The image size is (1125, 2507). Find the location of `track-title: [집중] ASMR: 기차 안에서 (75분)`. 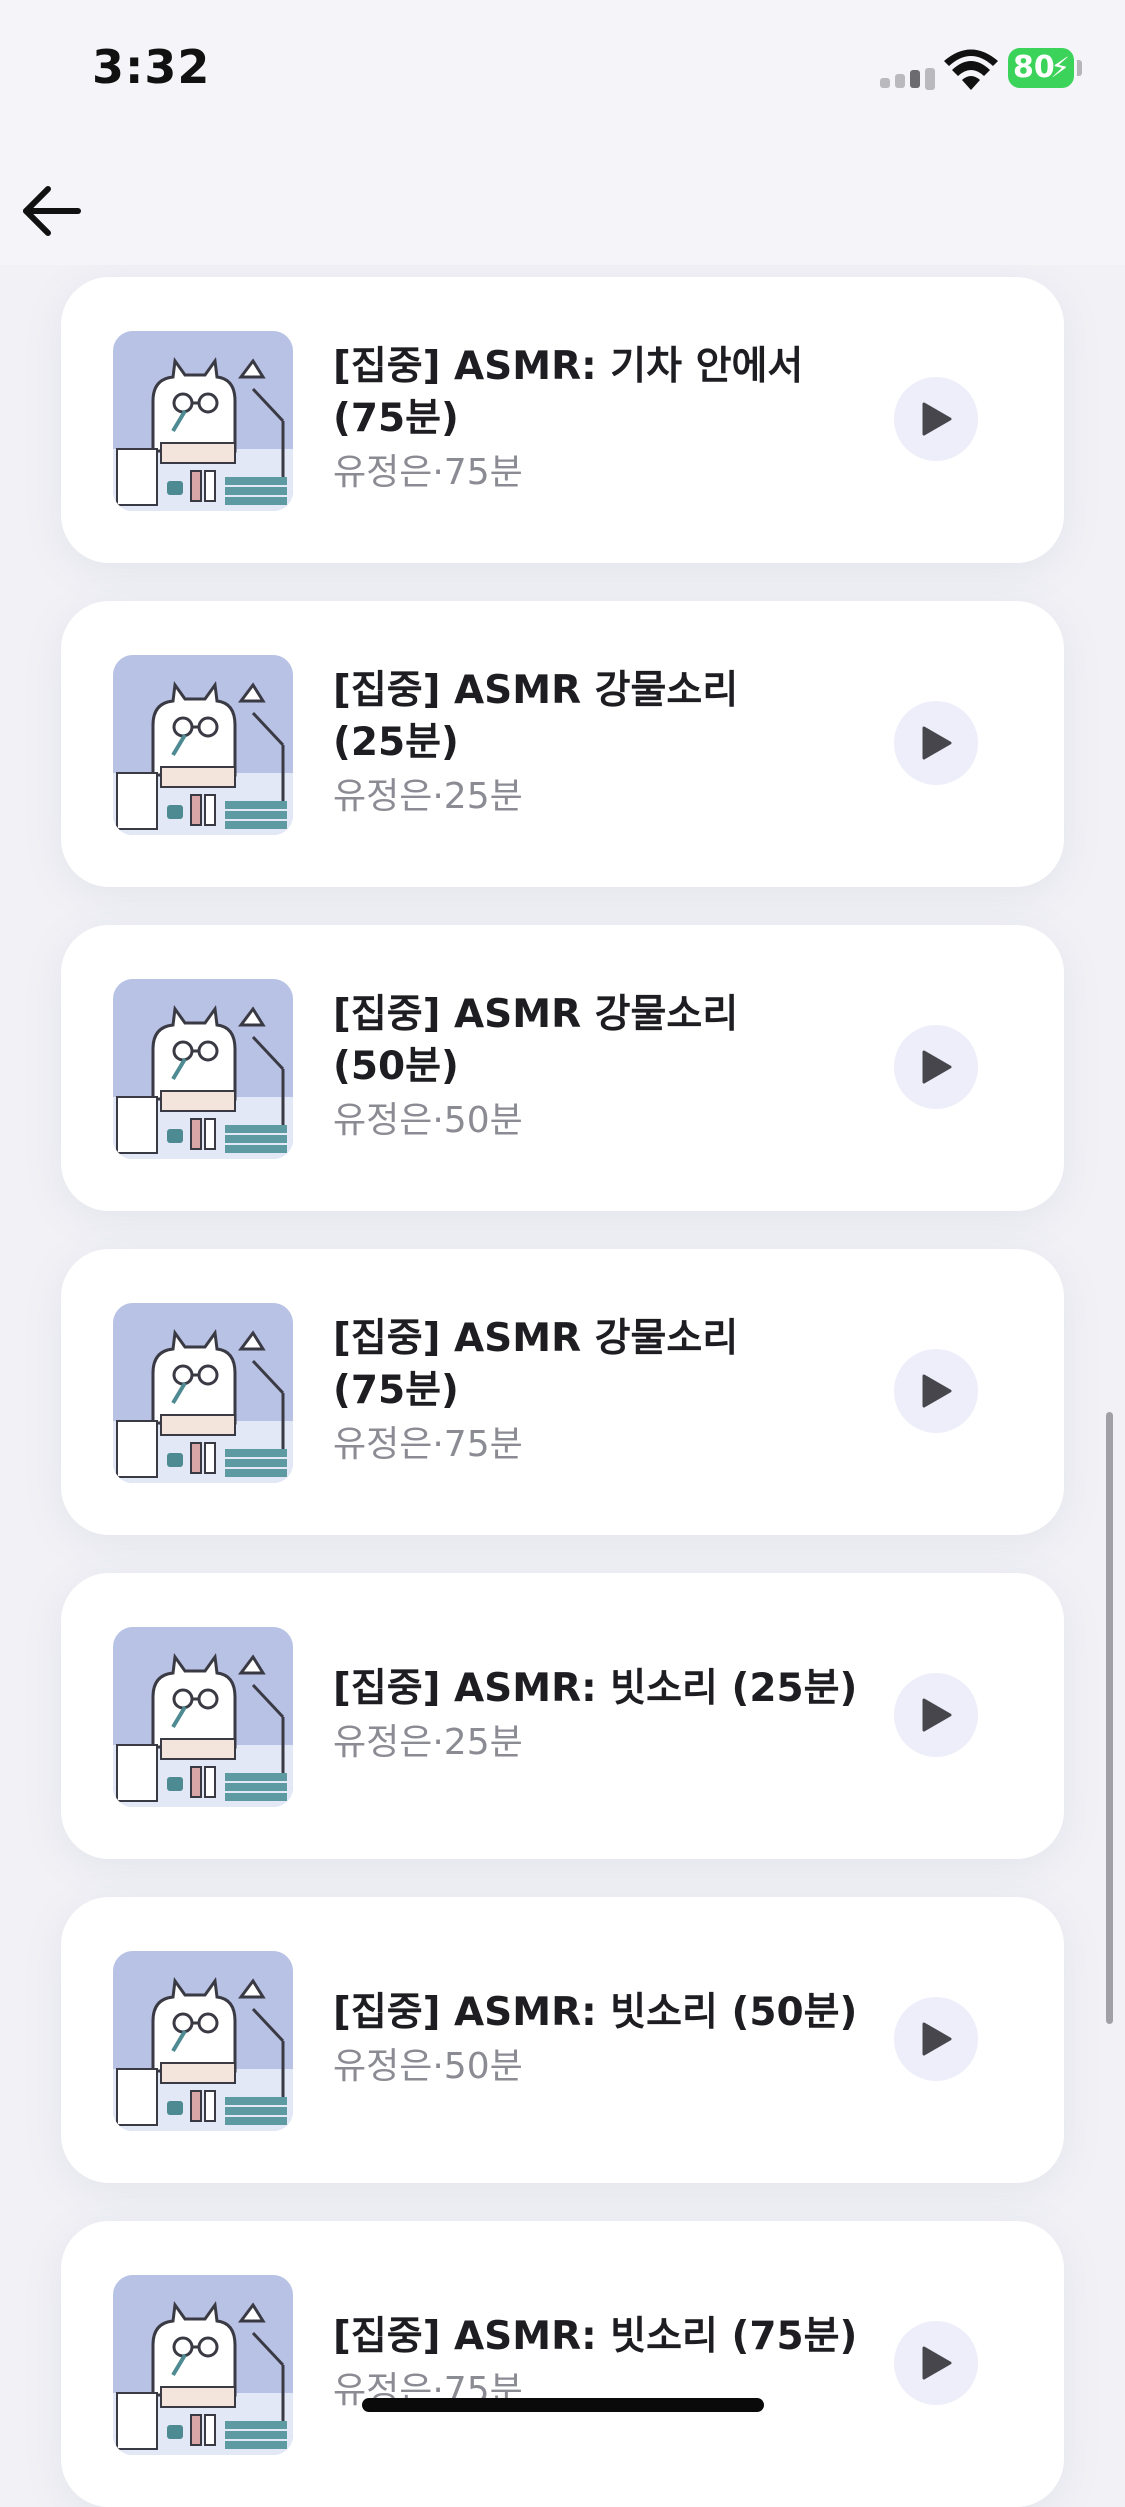

track-title: [집중] ASMR: 기차 안에서 (75분) is located at coordinates (593, 393).